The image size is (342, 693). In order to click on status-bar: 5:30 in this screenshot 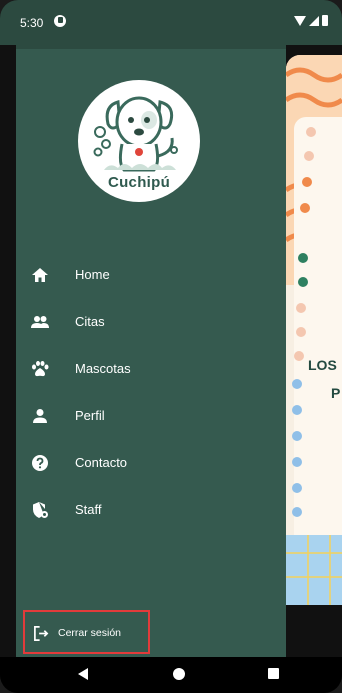, I will do `click(171, 22)`.